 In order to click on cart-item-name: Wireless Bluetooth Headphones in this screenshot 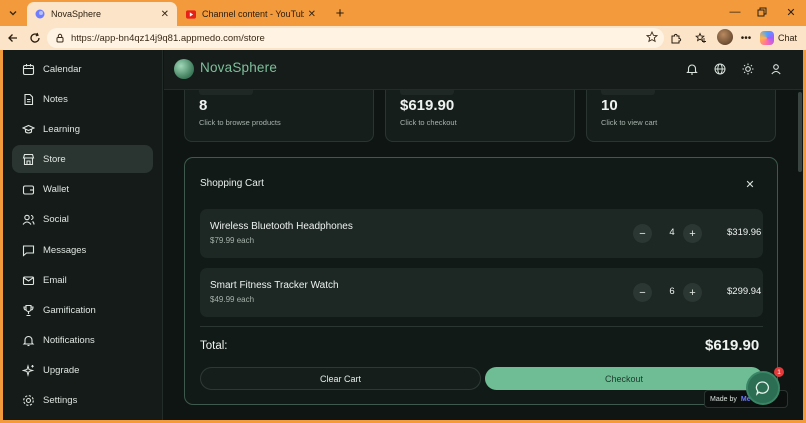, I will do `click(281, 226)`.